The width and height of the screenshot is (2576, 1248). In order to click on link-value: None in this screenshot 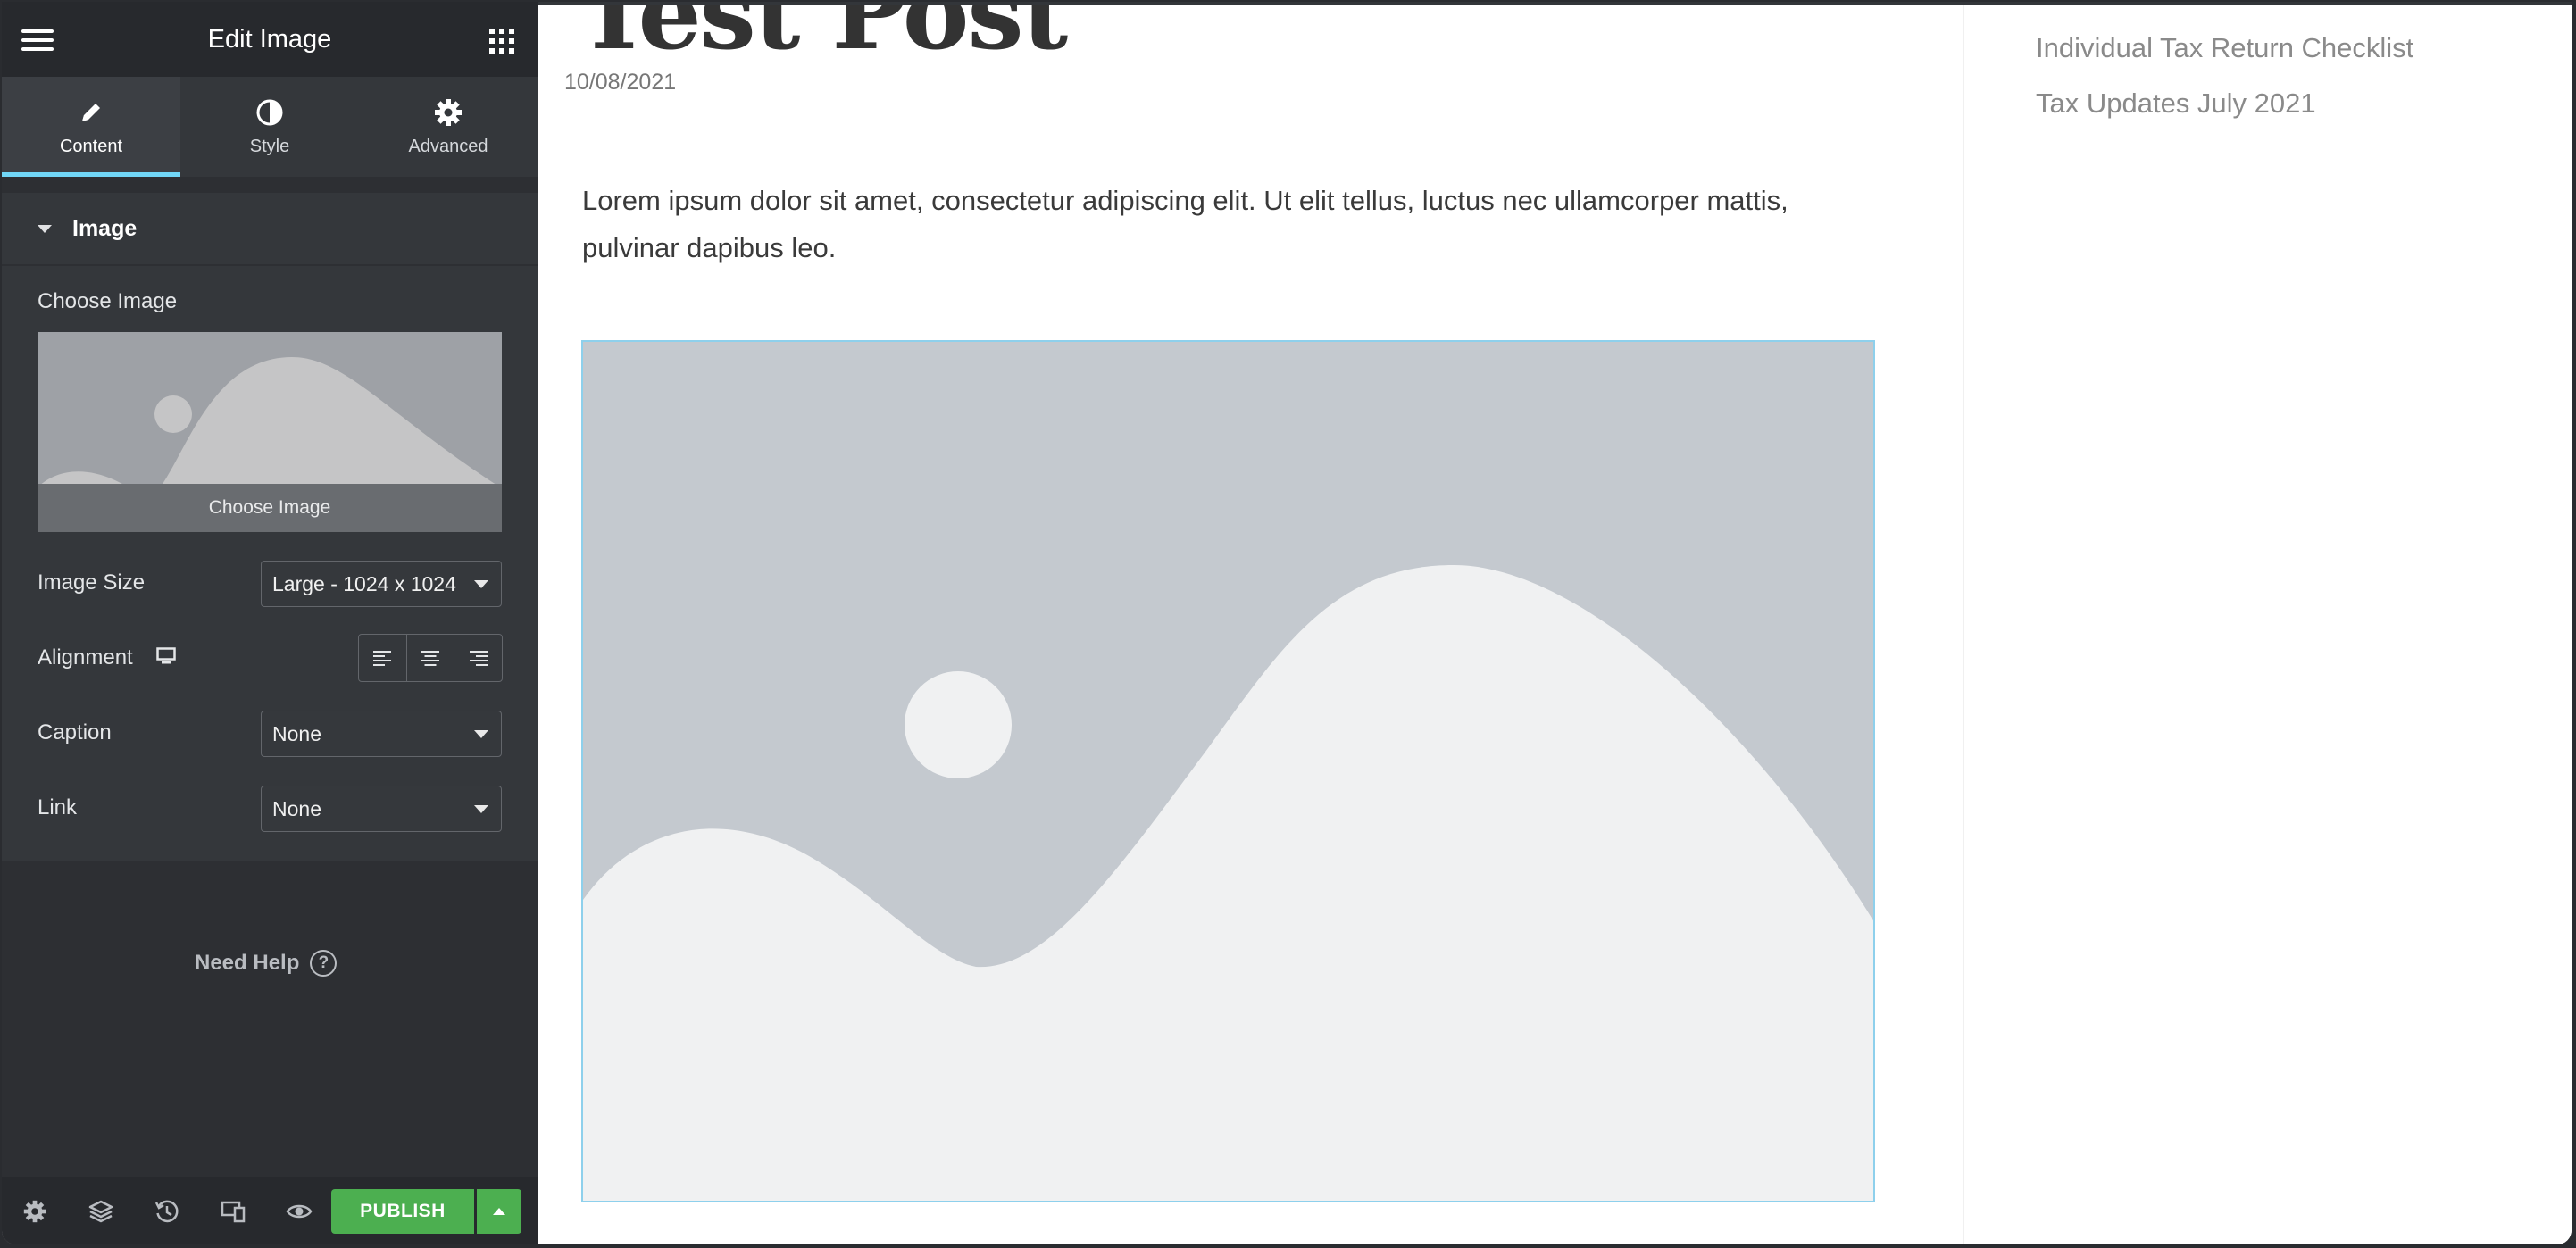, I will do `click(296, 808)`.